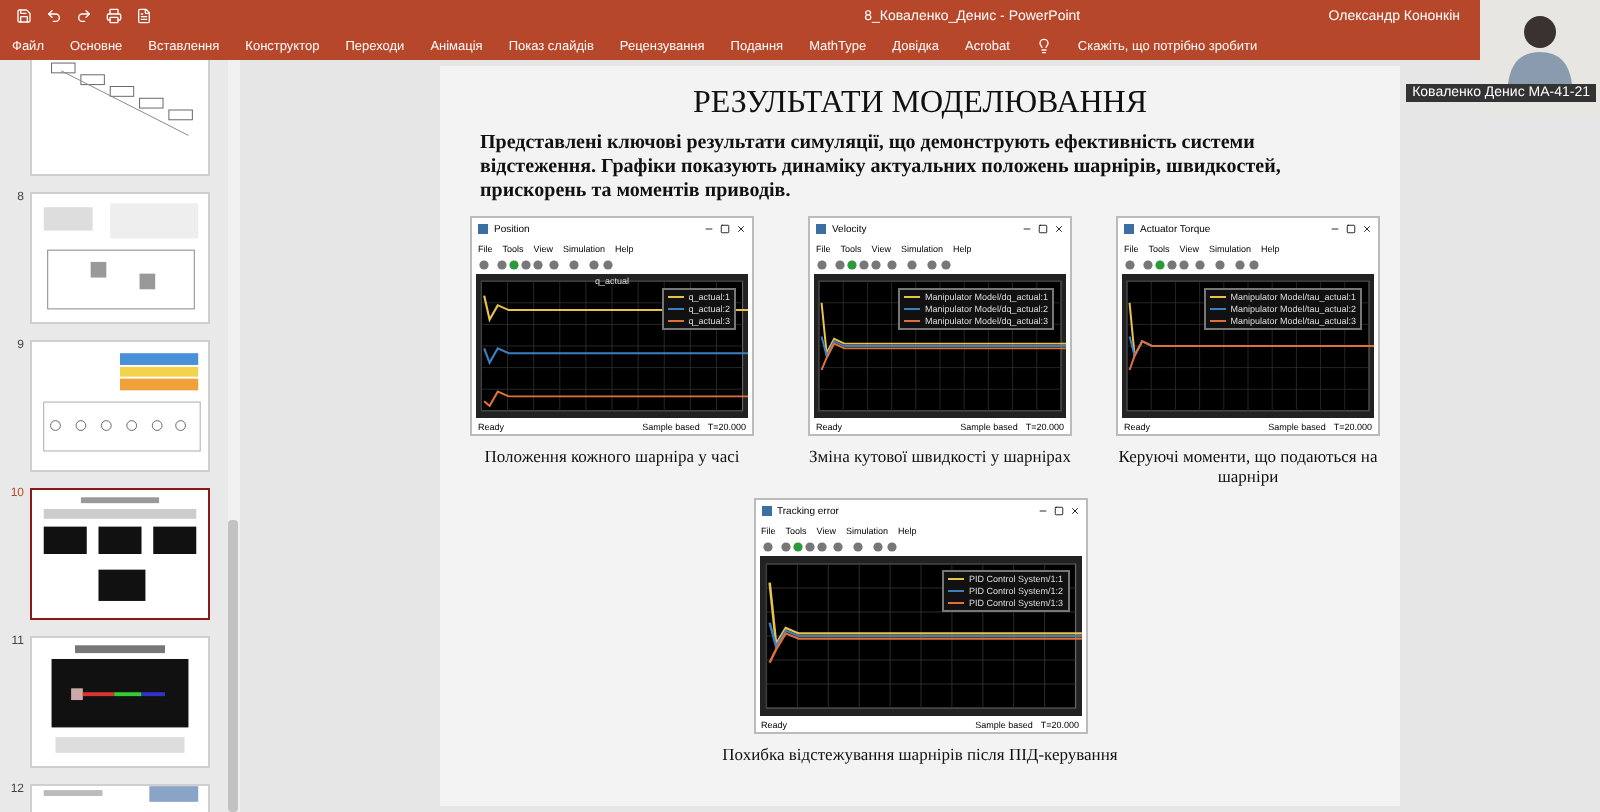 The width and height of the screenshot is (1600, 812). Describe the element at coordinates (114, 16) in the screenshot. I see `printer-icon` at that location.